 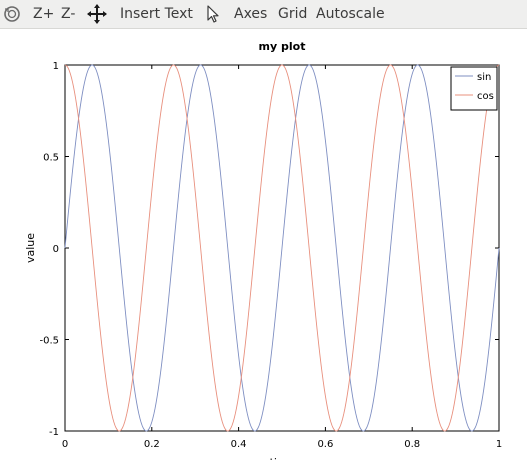 I want to click on autoscale-button: Autoscale, so click(x=350, y=14).